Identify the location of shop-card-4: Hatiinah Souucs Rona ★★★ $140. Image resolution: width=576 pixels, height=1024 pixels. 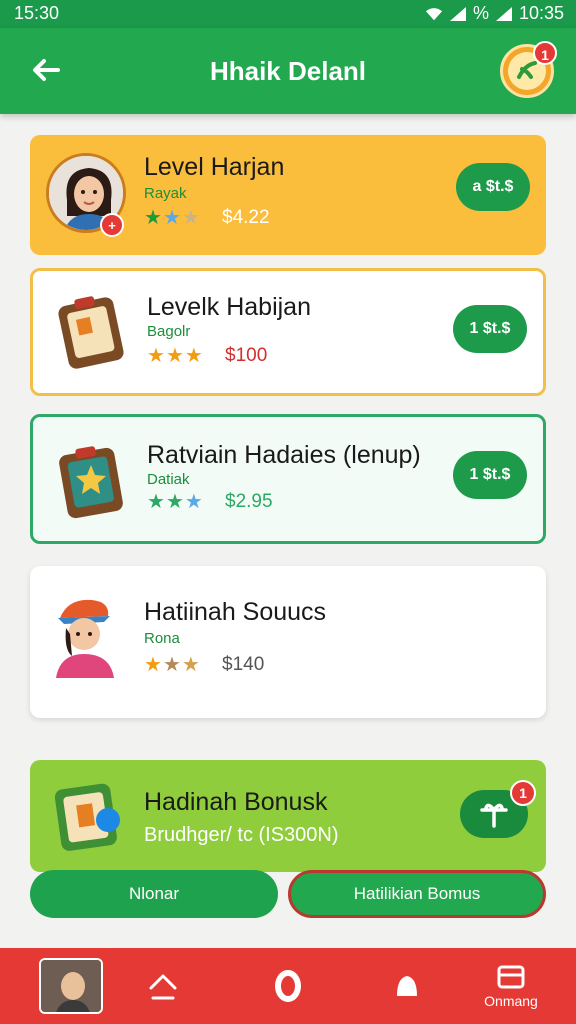
(288, 642).